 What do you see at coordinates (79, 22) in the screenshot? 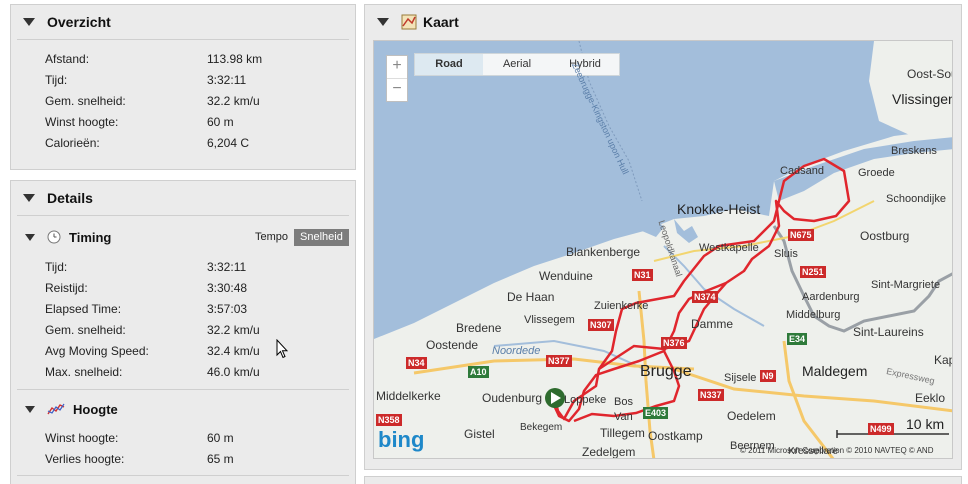
I see `overview-title: Overzicht` at bounding box center [79, 22].